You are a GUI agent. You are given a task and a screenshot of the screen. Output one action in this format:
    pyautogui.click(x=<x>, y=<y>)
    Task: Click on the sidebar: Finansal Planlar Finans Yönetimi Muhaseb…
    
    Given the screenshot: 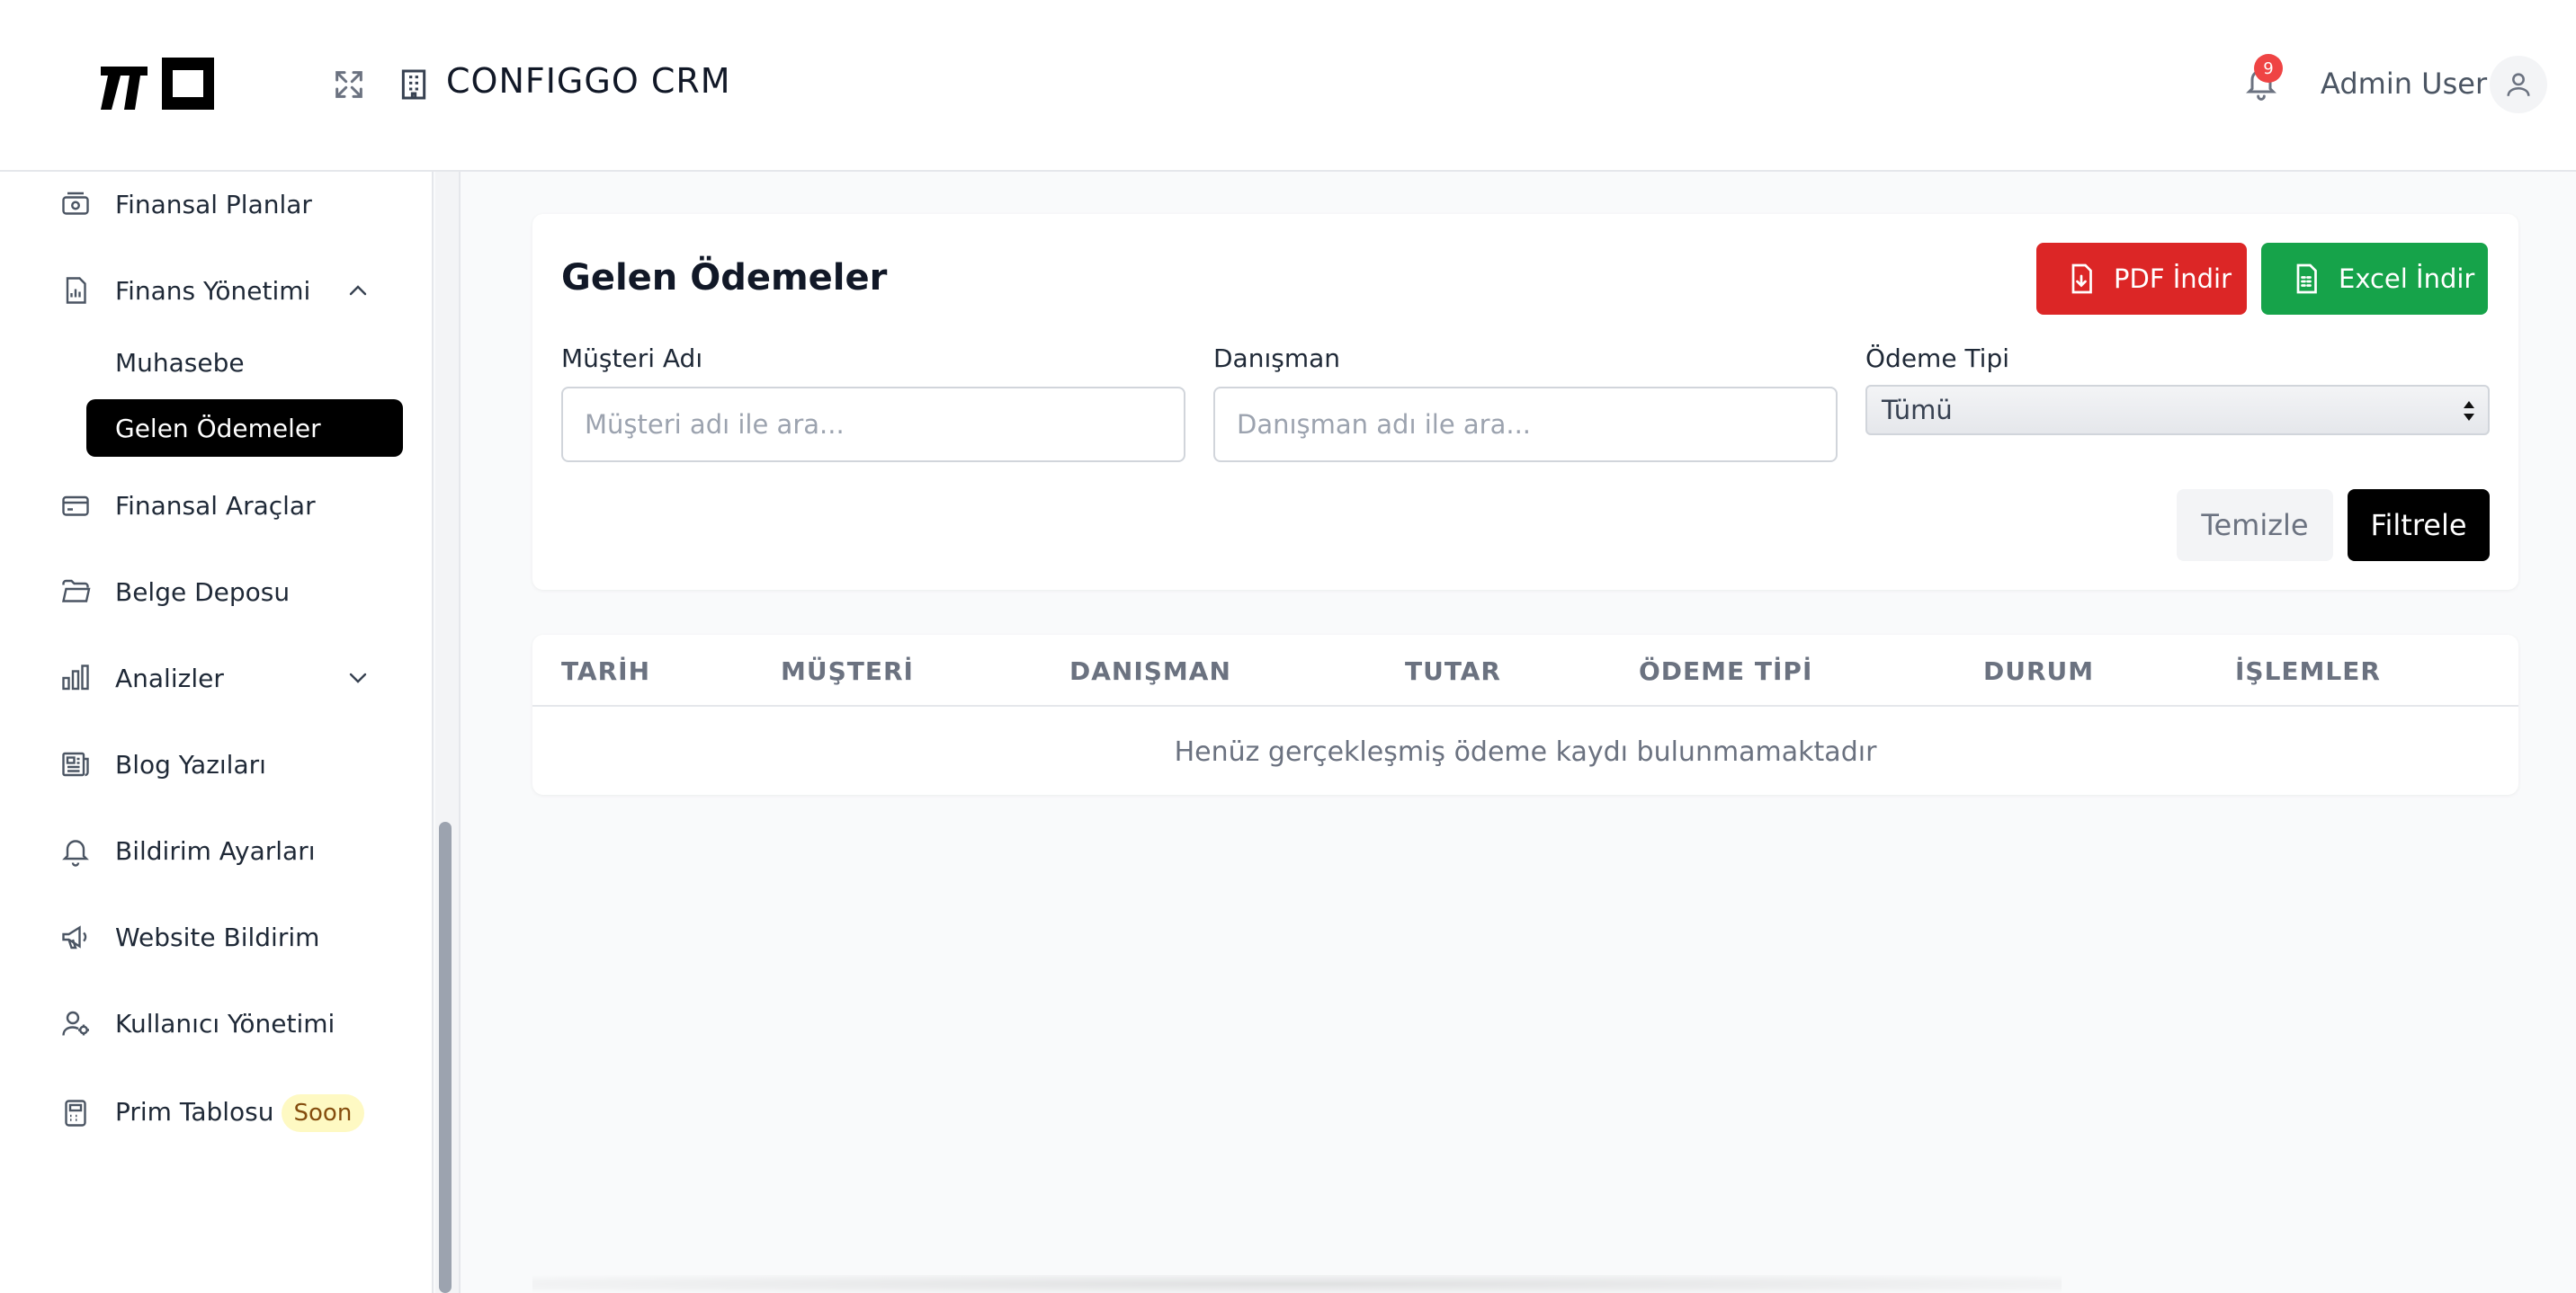 What is the action you would take?
    pyautogui.click(x=217, y=732)
    